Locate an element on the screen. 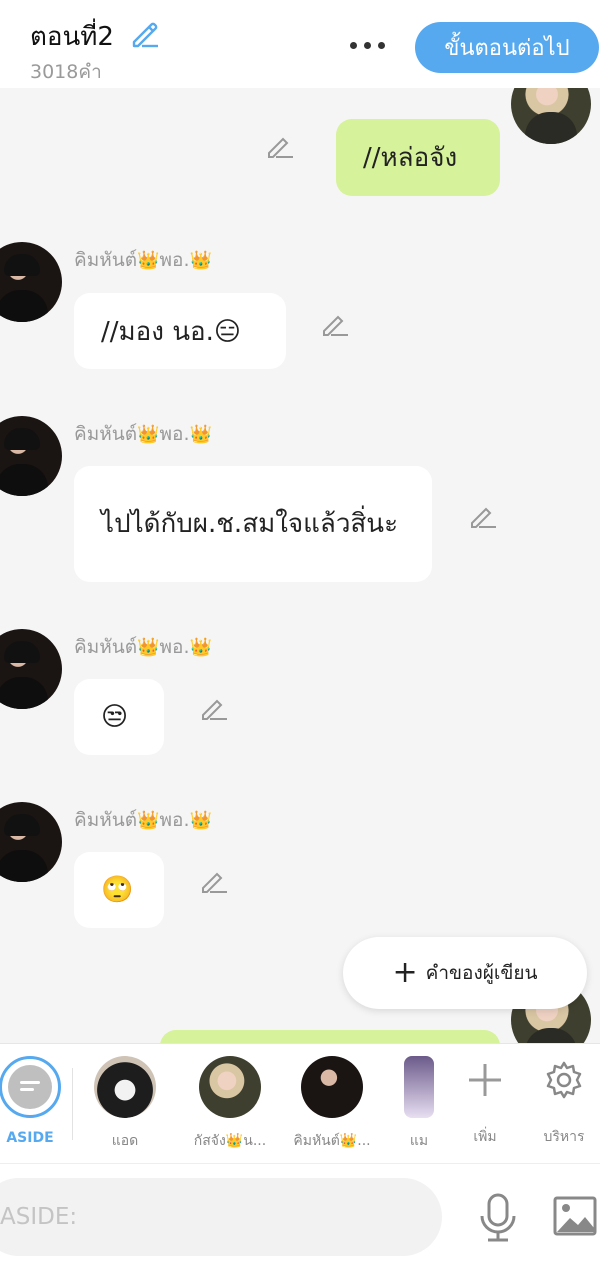  message-bubble: 🙄 is located at coordinates (119, 890).